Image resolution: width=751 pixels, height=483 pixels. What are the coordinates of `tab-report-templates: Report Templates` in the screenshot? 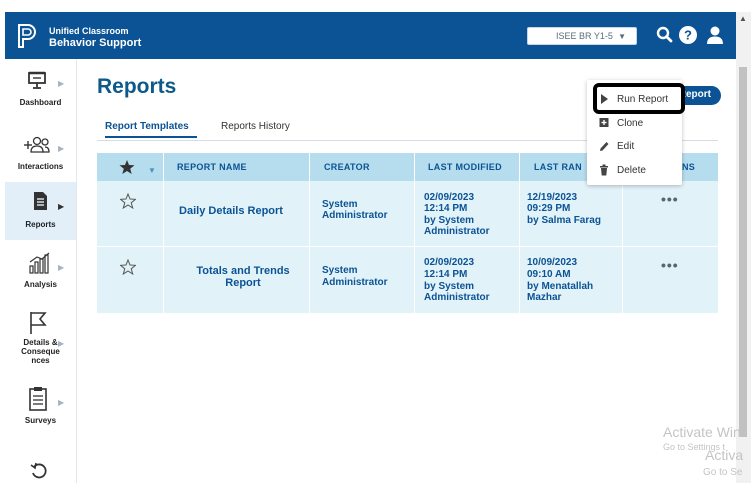 It's located at (147, 126).